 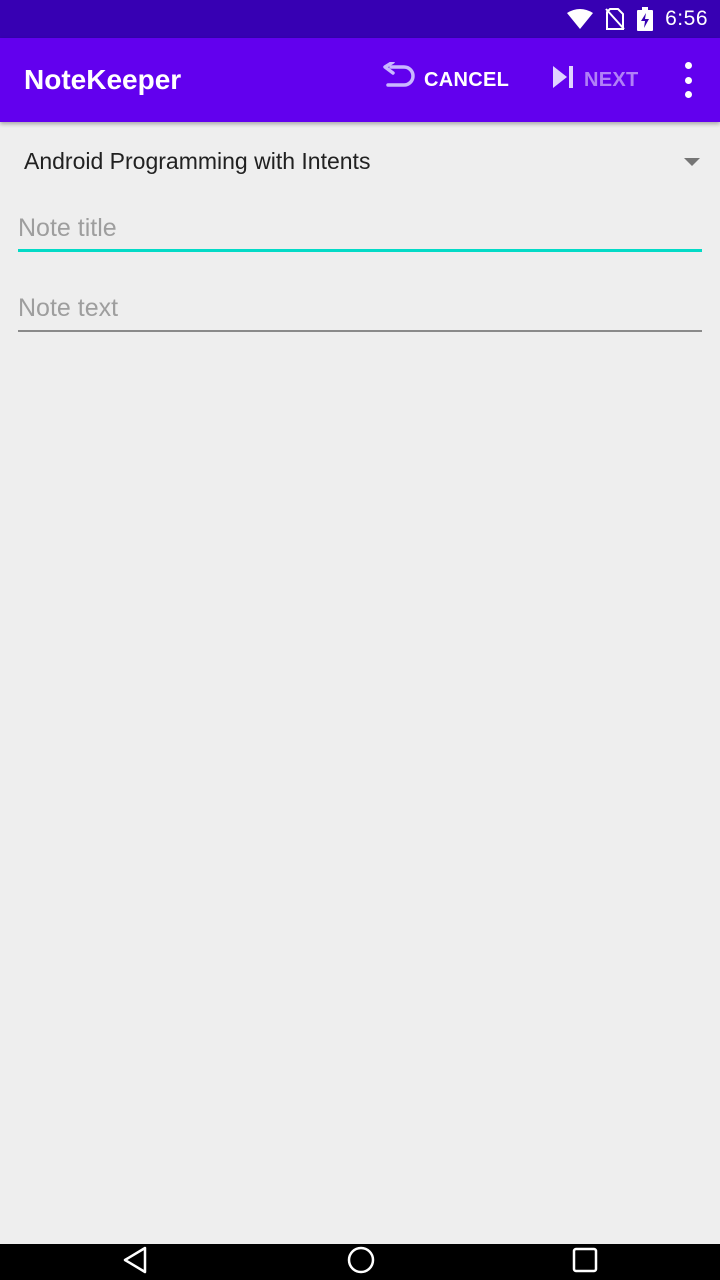 I want to click on back-icon, so click(x=135, y=1262).